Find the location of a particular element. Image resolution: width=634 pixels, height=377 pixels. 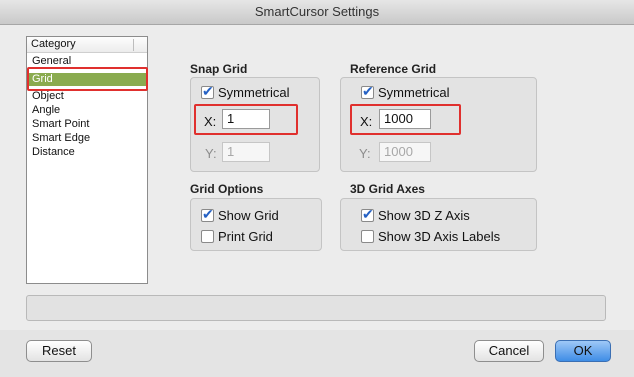

snap-symmetrical-checkbox: Symmetrical is located at coordinates (245, 91).